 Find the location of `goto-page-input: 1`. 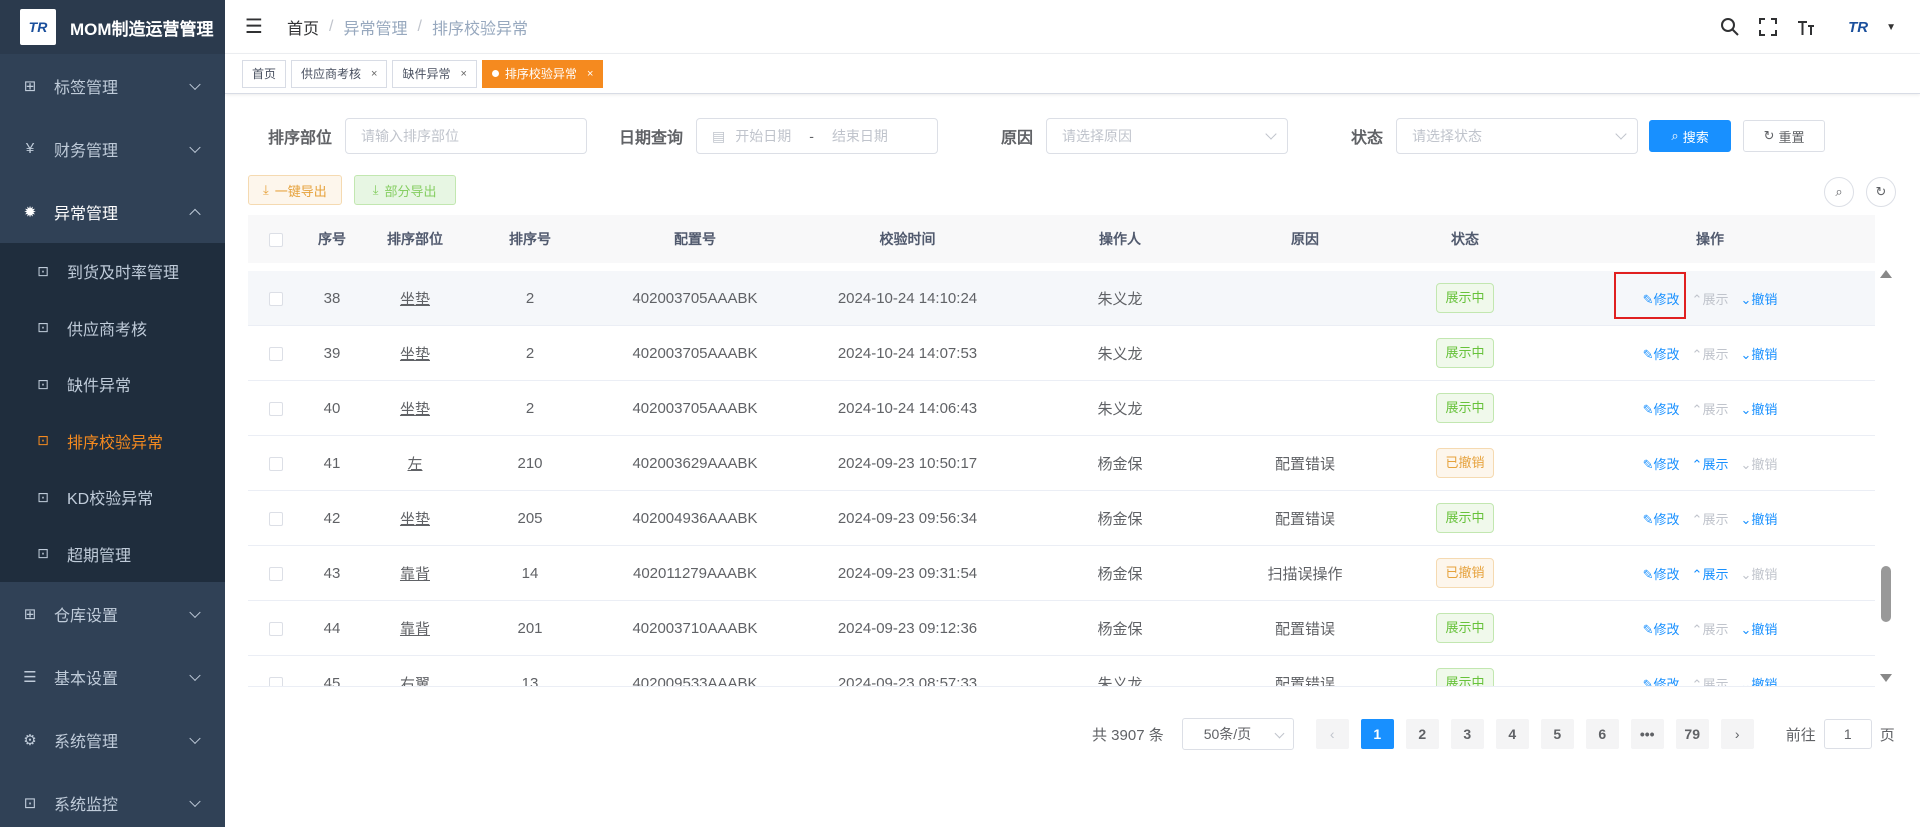

goto-page-input: 1 is located at coordinates (1847, 734).